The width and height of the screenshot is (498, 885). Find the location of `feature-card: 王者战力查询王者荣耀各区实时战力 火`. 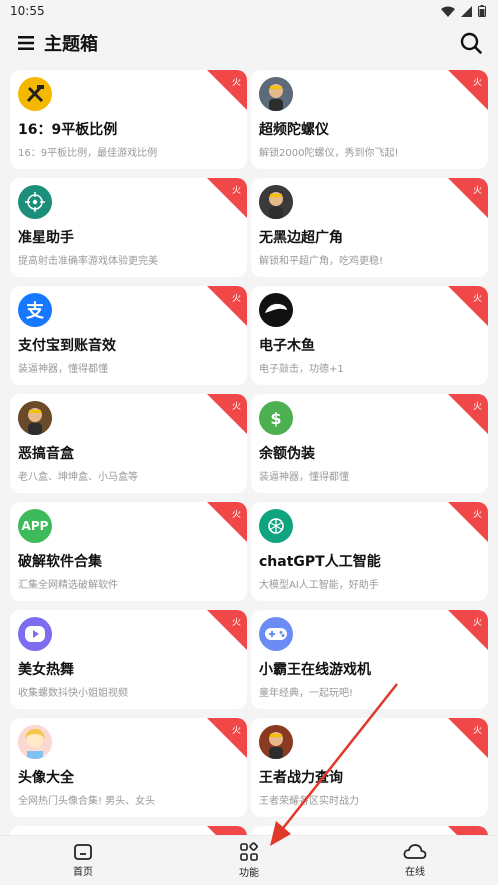

feature-card: 王者战力查询王者荣耀各区实时战力 火 is located at coordinates (369, 767).